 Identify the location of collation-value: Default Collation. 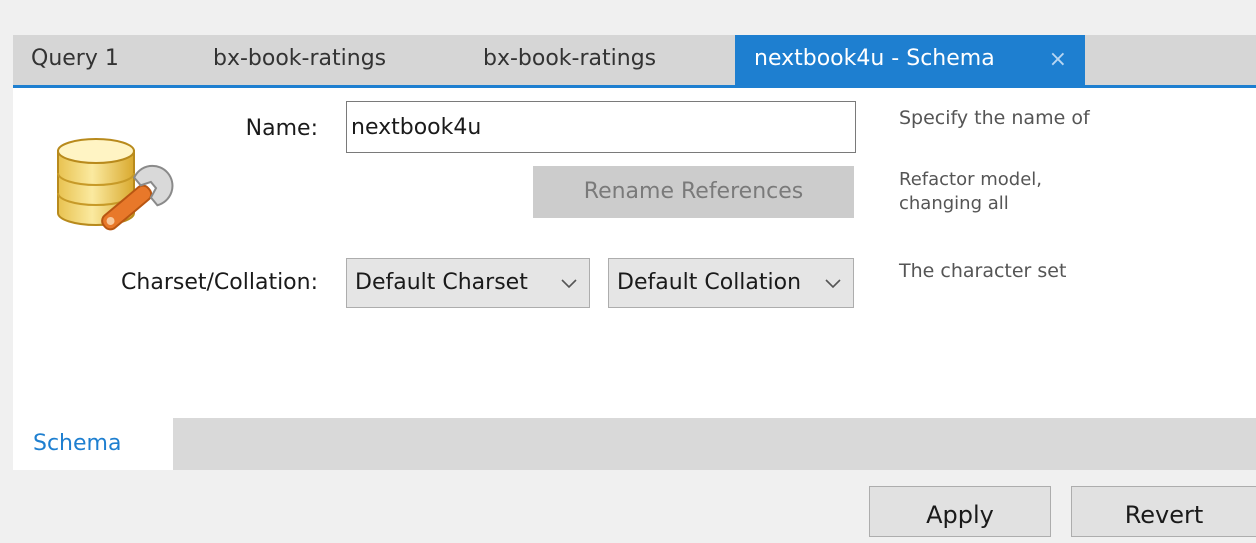
(709, 282).